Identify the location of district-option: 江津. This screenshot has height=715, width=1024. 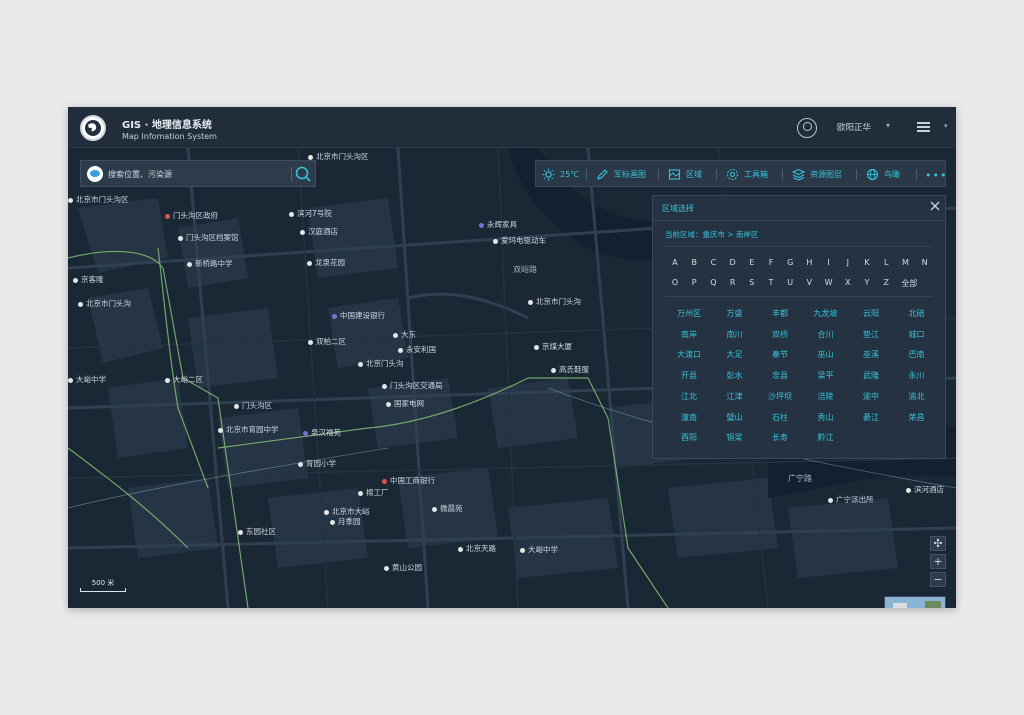
(735, 396).